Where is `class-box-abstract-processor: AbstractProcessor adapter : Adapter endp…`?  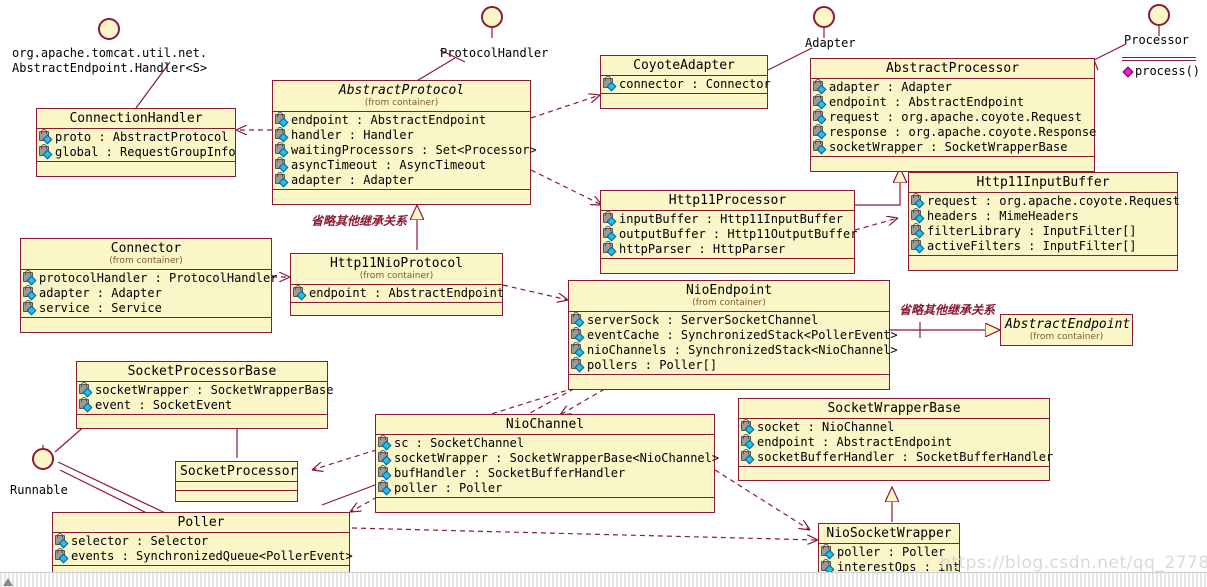
class-box-abstract-processor: AbstractProcessor adapter : Adapter endp… is located at coordinates (953, 115).